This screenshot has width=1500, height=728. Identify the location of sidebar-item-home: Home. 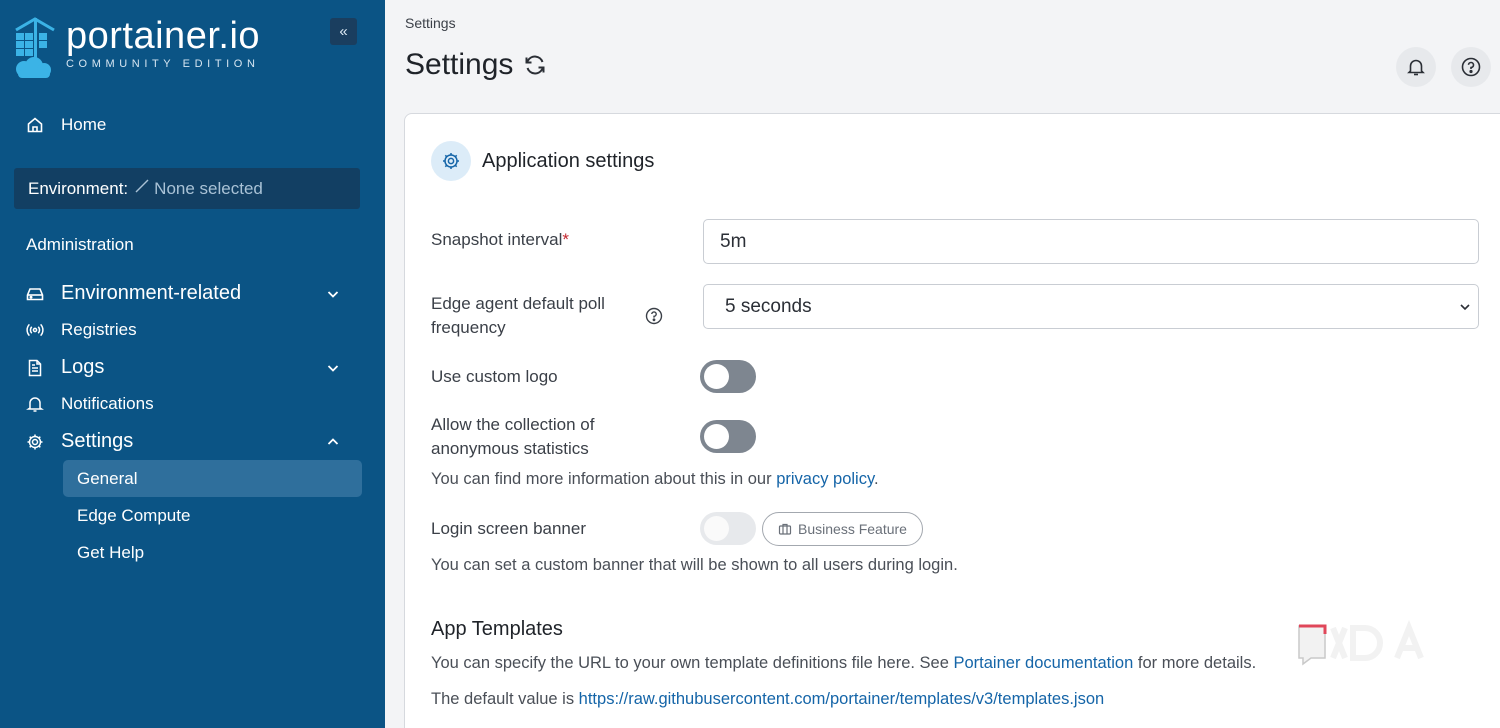
(66, 125).